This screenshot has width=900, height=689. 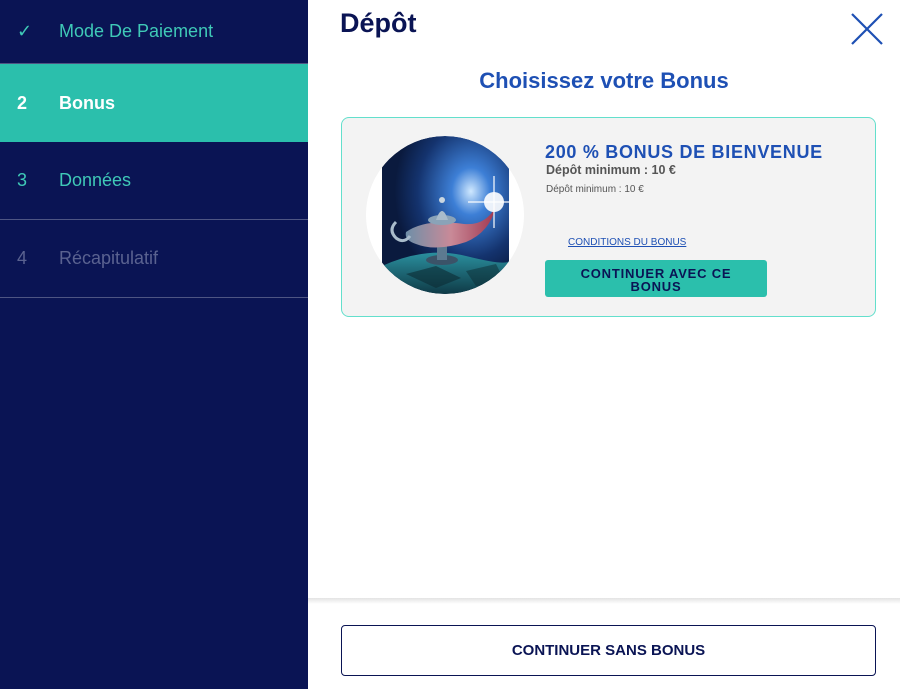 I want to click on step-label: Données, so click(x=95, y=180).